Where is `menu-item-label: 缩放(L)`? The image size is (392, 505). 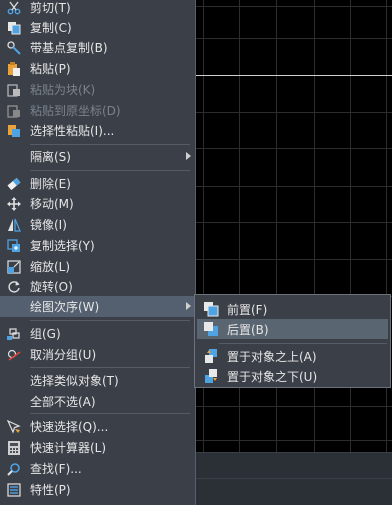
menu-item-label: 缩放(L) is located at coordinates (50, 267).